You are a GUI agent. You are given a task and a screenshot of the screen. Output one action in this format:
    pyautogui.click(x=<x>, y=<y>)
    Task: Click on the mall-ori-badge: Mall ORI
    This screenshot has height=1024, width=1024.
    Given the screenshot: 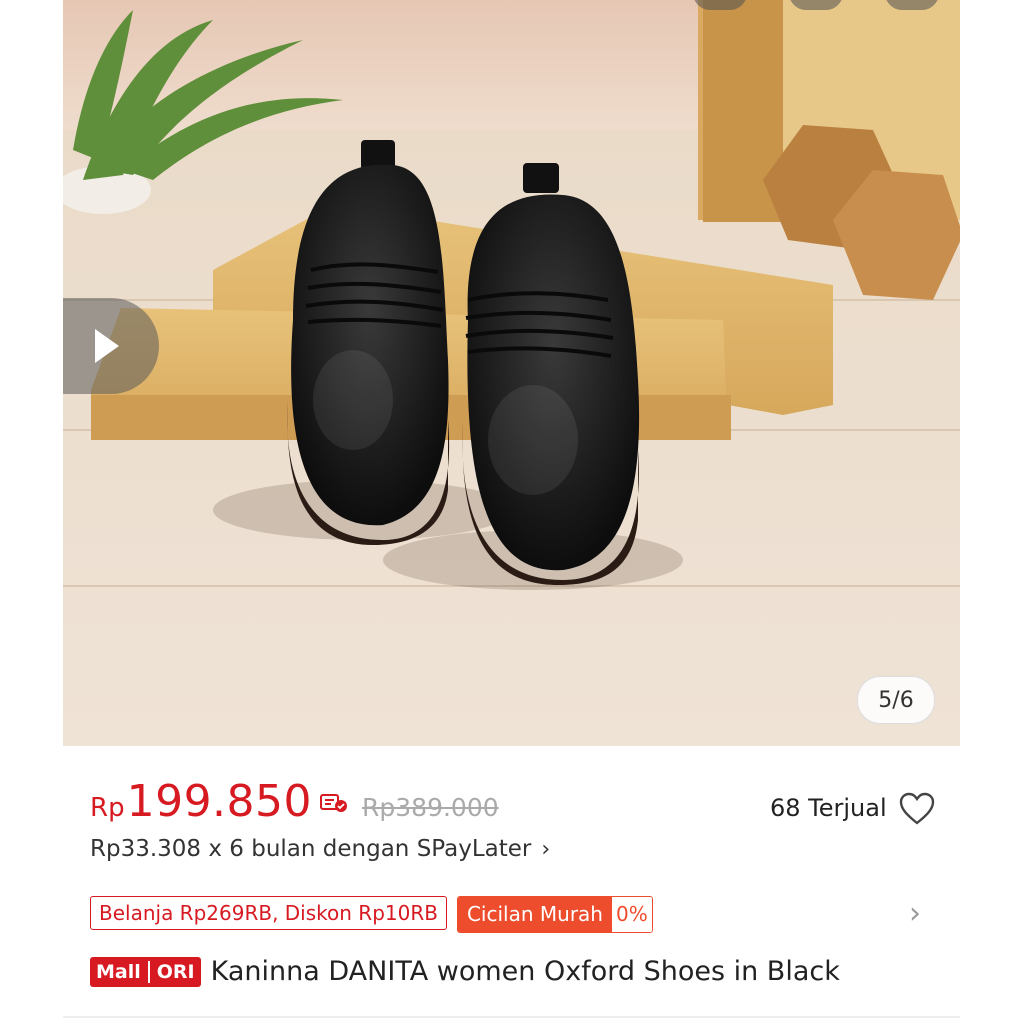 What is the action you would take?
    pyautogui.click(x=145, y=971)
    